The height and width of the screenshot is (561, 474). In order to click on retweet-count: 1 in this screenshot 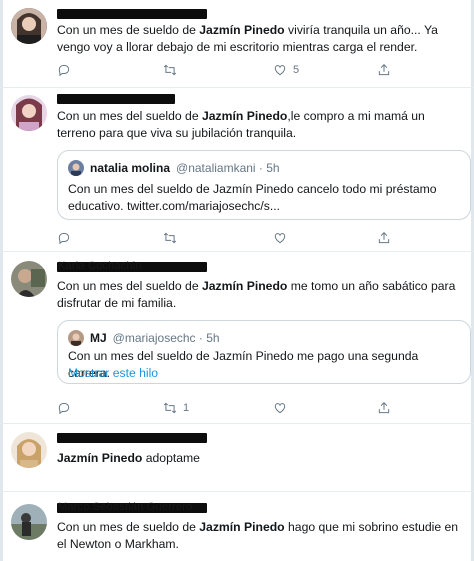, I will do `click(186, 408)`.